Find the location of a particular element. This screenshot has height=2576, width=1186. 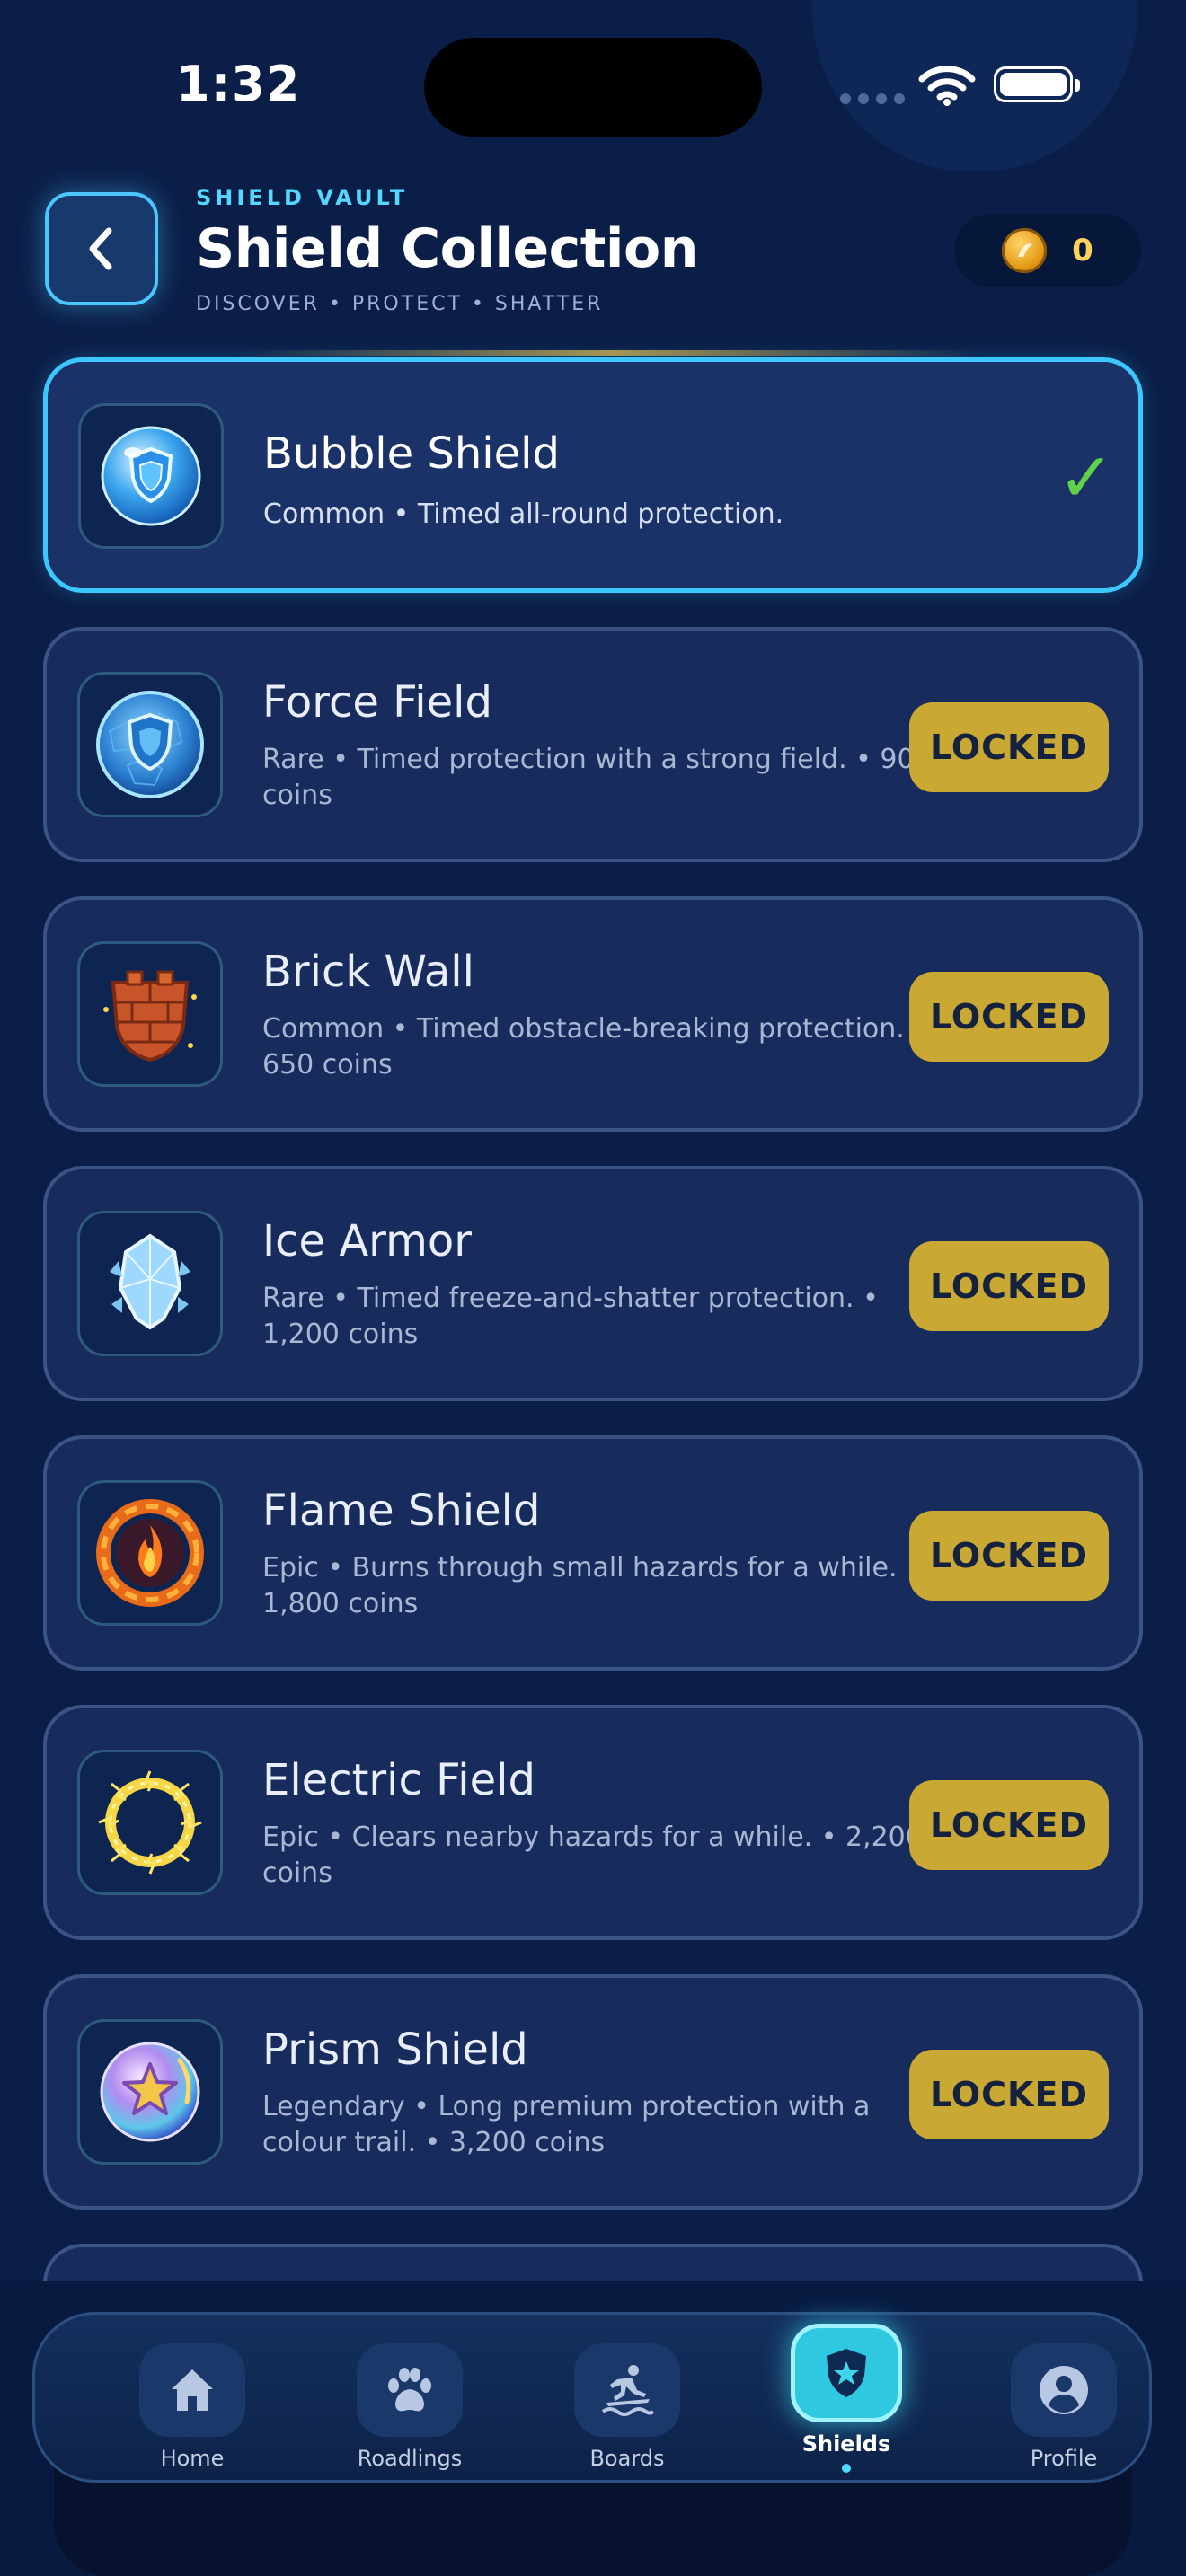

paw-icon is located at coordinates (410, 2390).